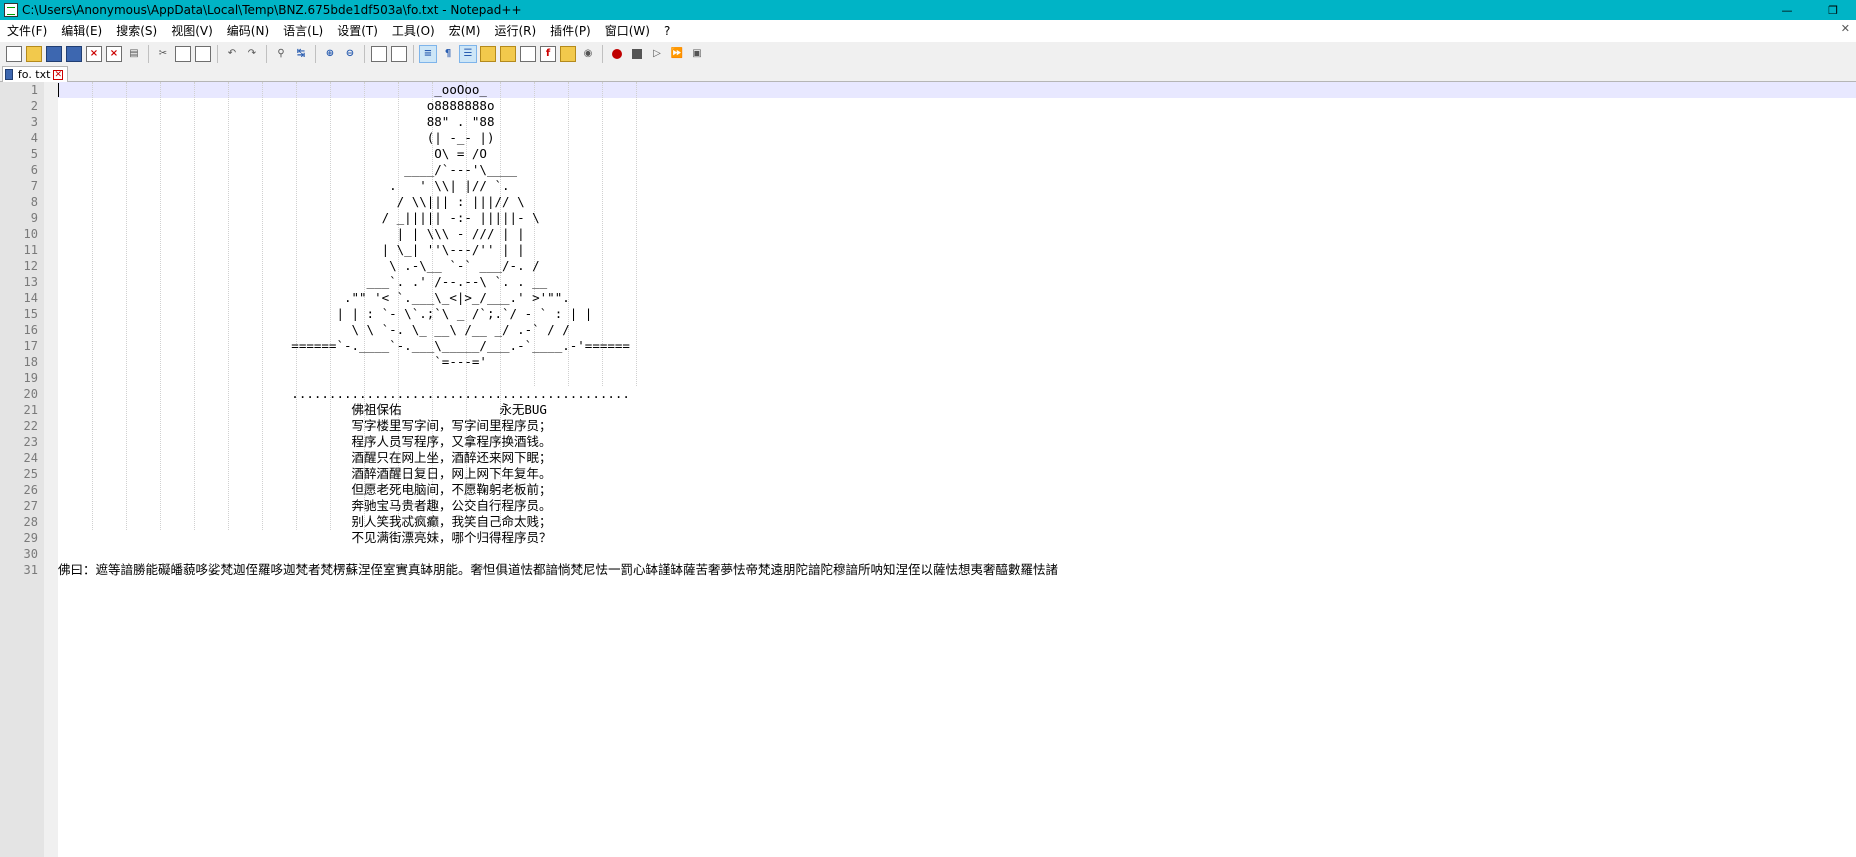 Image resolution: width=1856 pixels, height=857 pixels. I want to click on menu-plugins: 插件(P), so click(570, 31).